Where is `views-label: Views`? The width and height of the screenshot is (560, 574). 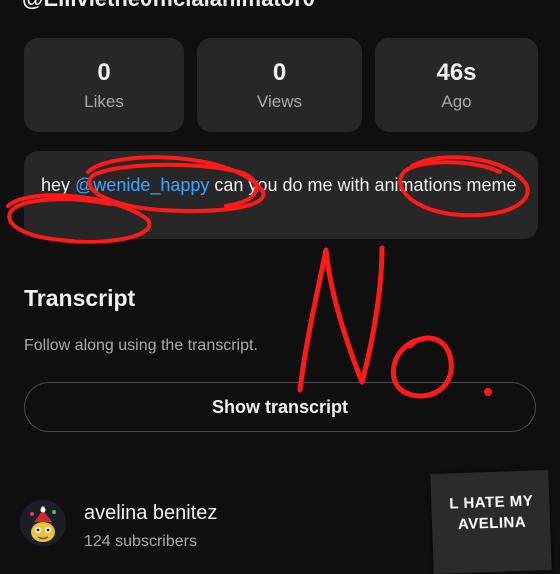
views-label: Views is located at coordinates (279, 101).